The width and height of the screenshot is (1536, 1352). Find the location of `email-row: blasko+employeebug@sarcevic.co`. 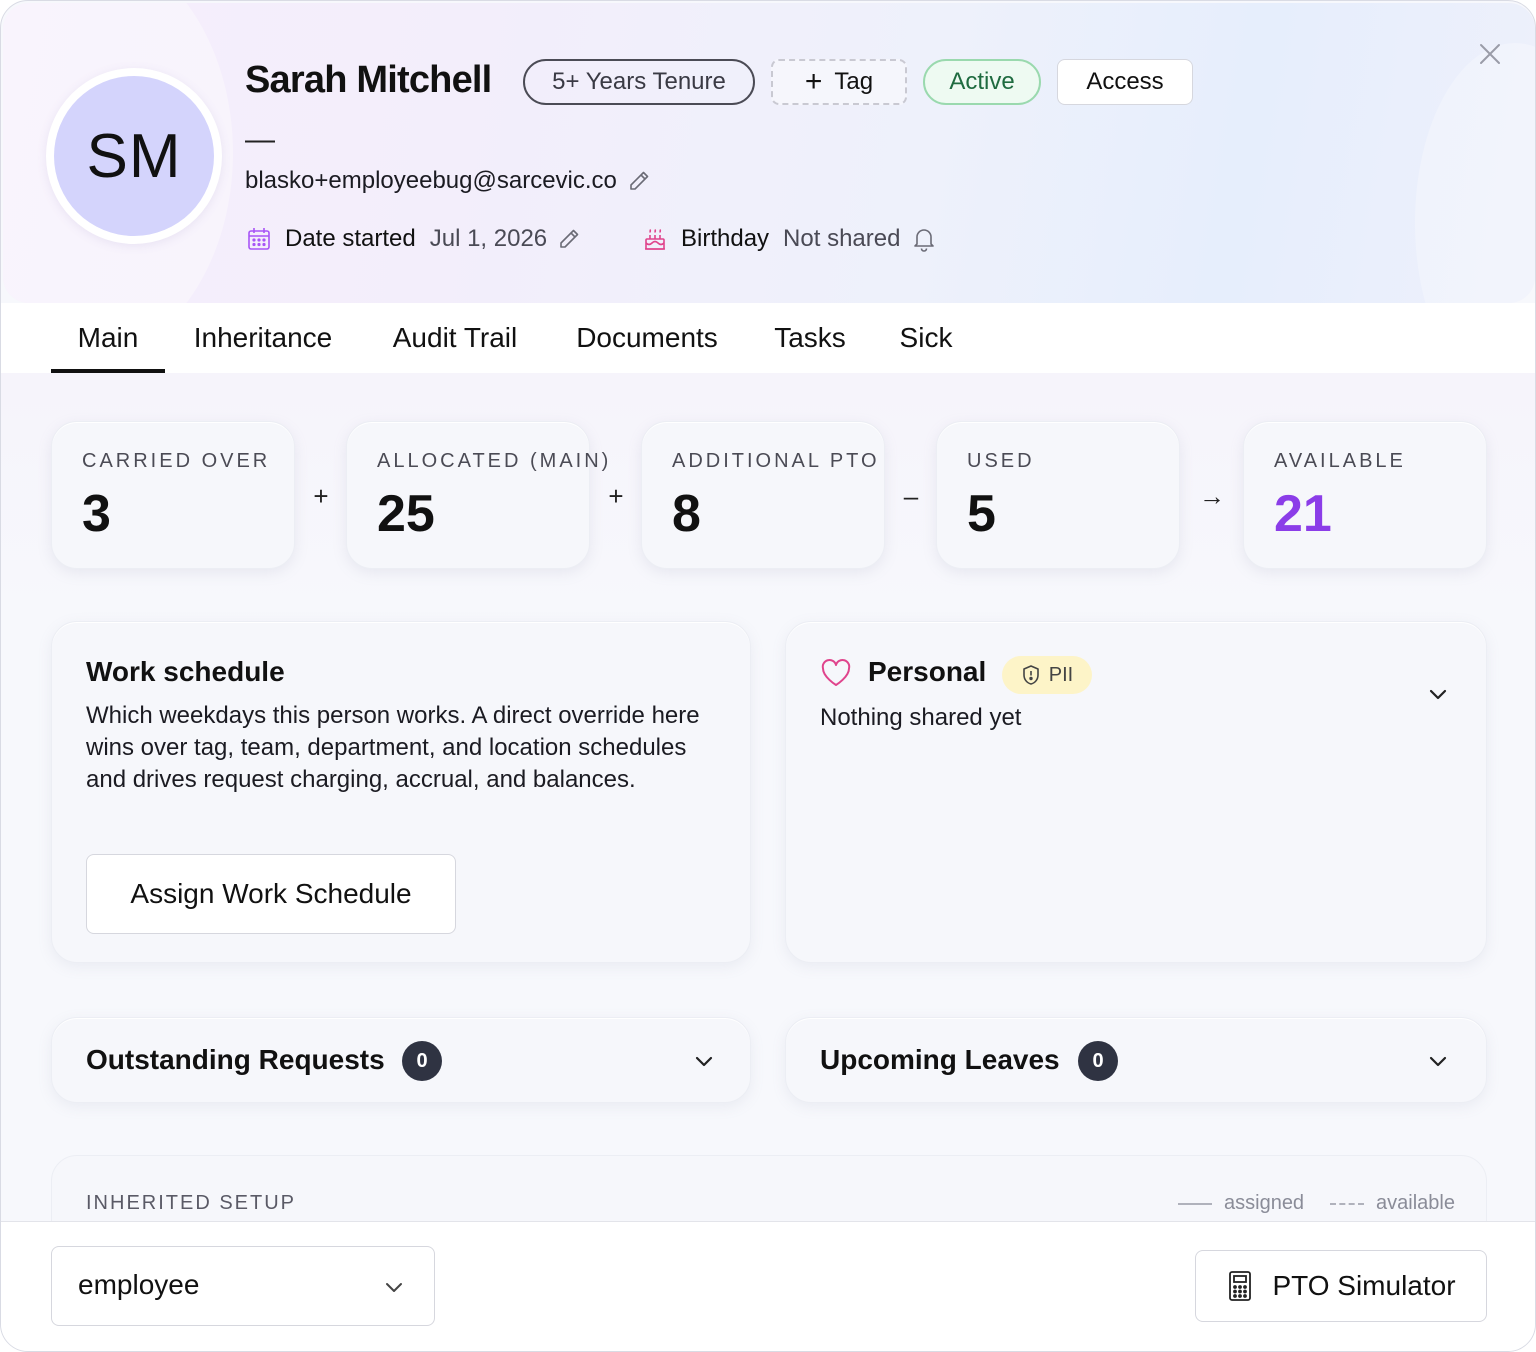

email-row: blasko+employeebug@sarcevic.co is located at coordinates (448, 181).